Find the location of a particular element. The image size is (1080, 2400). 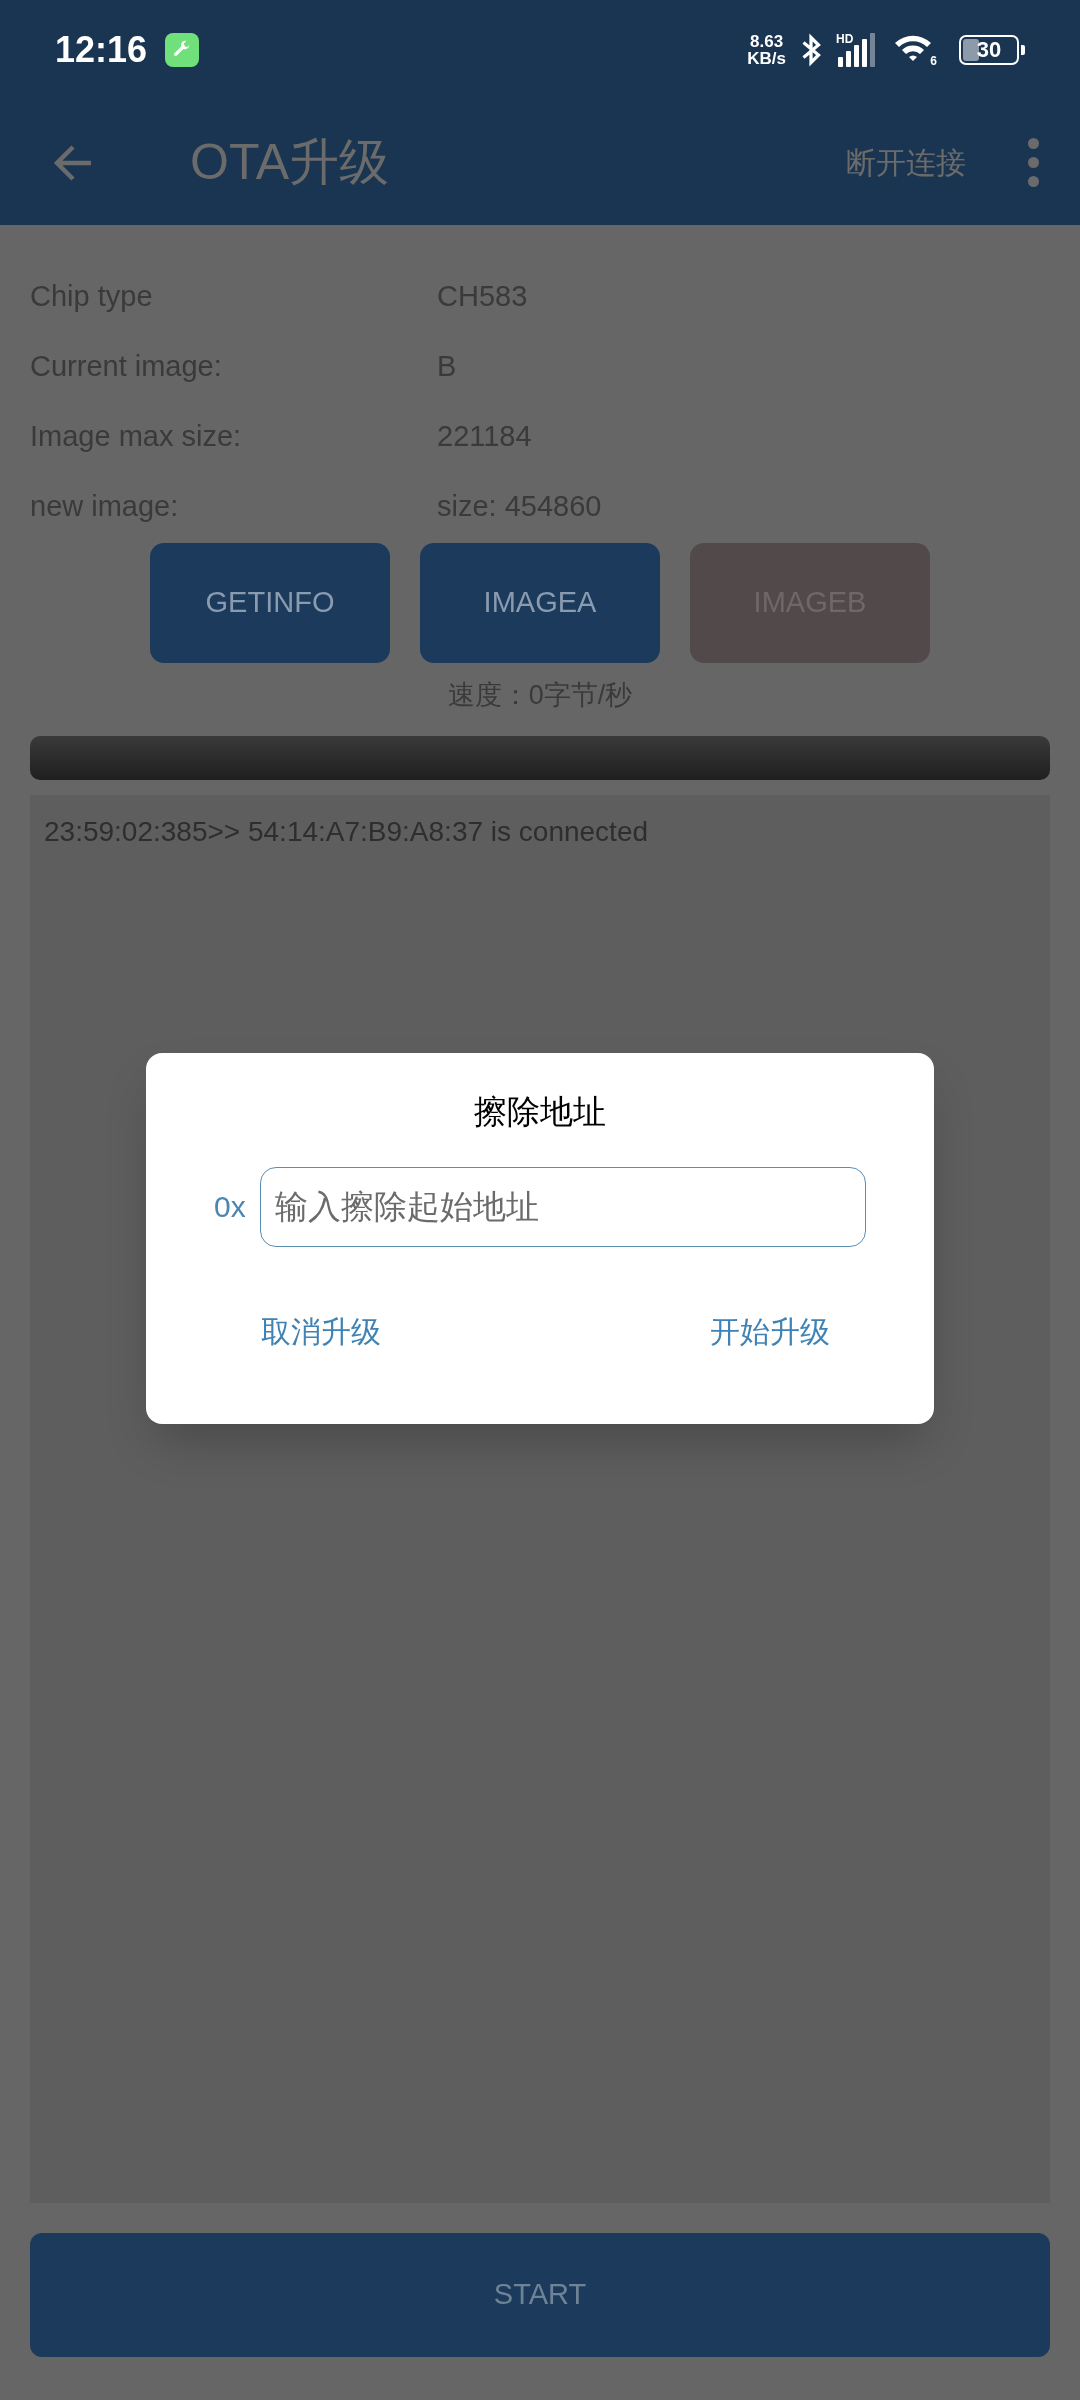

clock: 12:16 is located at coordinates (101, 50).